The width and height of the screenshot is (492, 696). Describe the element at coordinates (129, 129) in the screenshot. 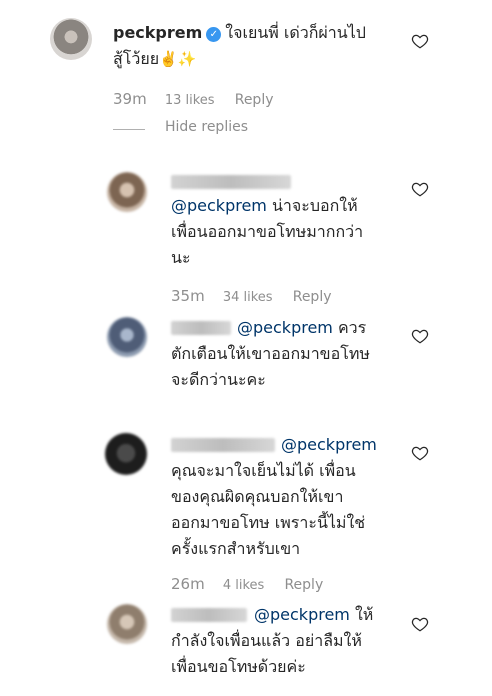

I see `divider-line` at that location.